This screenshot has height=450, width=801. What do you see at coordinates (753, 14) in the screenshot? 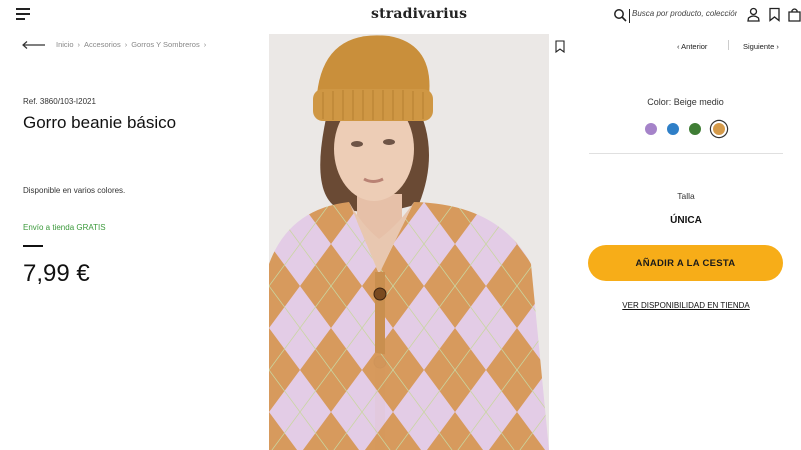
I see `user-icon` at bounding box center [753, 14].